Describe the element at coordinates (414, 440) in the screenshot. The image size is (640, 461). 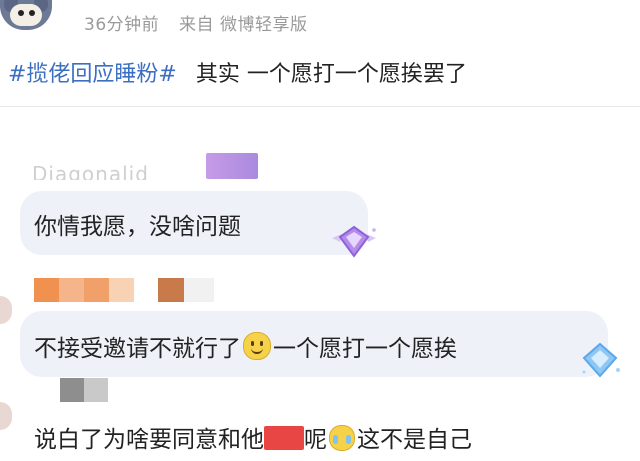
I see `comment-3-part-3: 这不是自己` at that location.